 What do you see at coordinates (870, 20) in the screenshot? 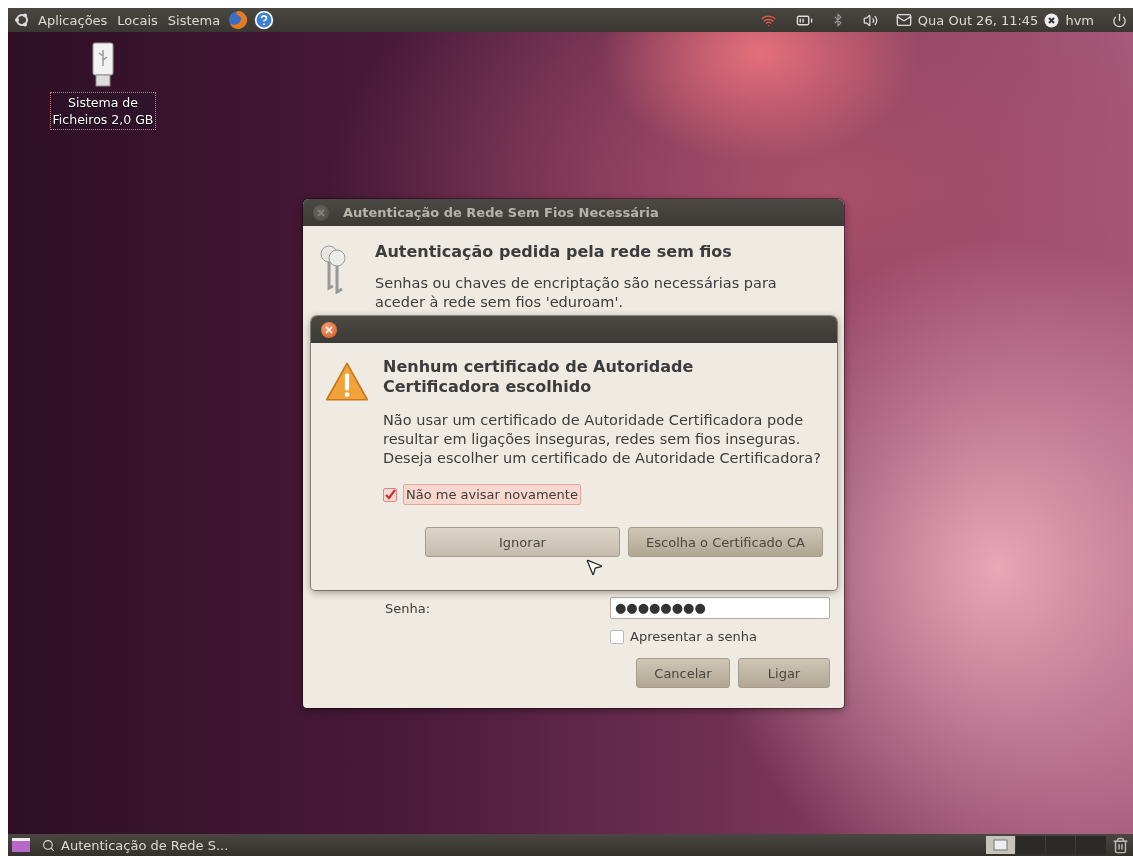
I see `volume-icon` at bounding box center [870, 20].